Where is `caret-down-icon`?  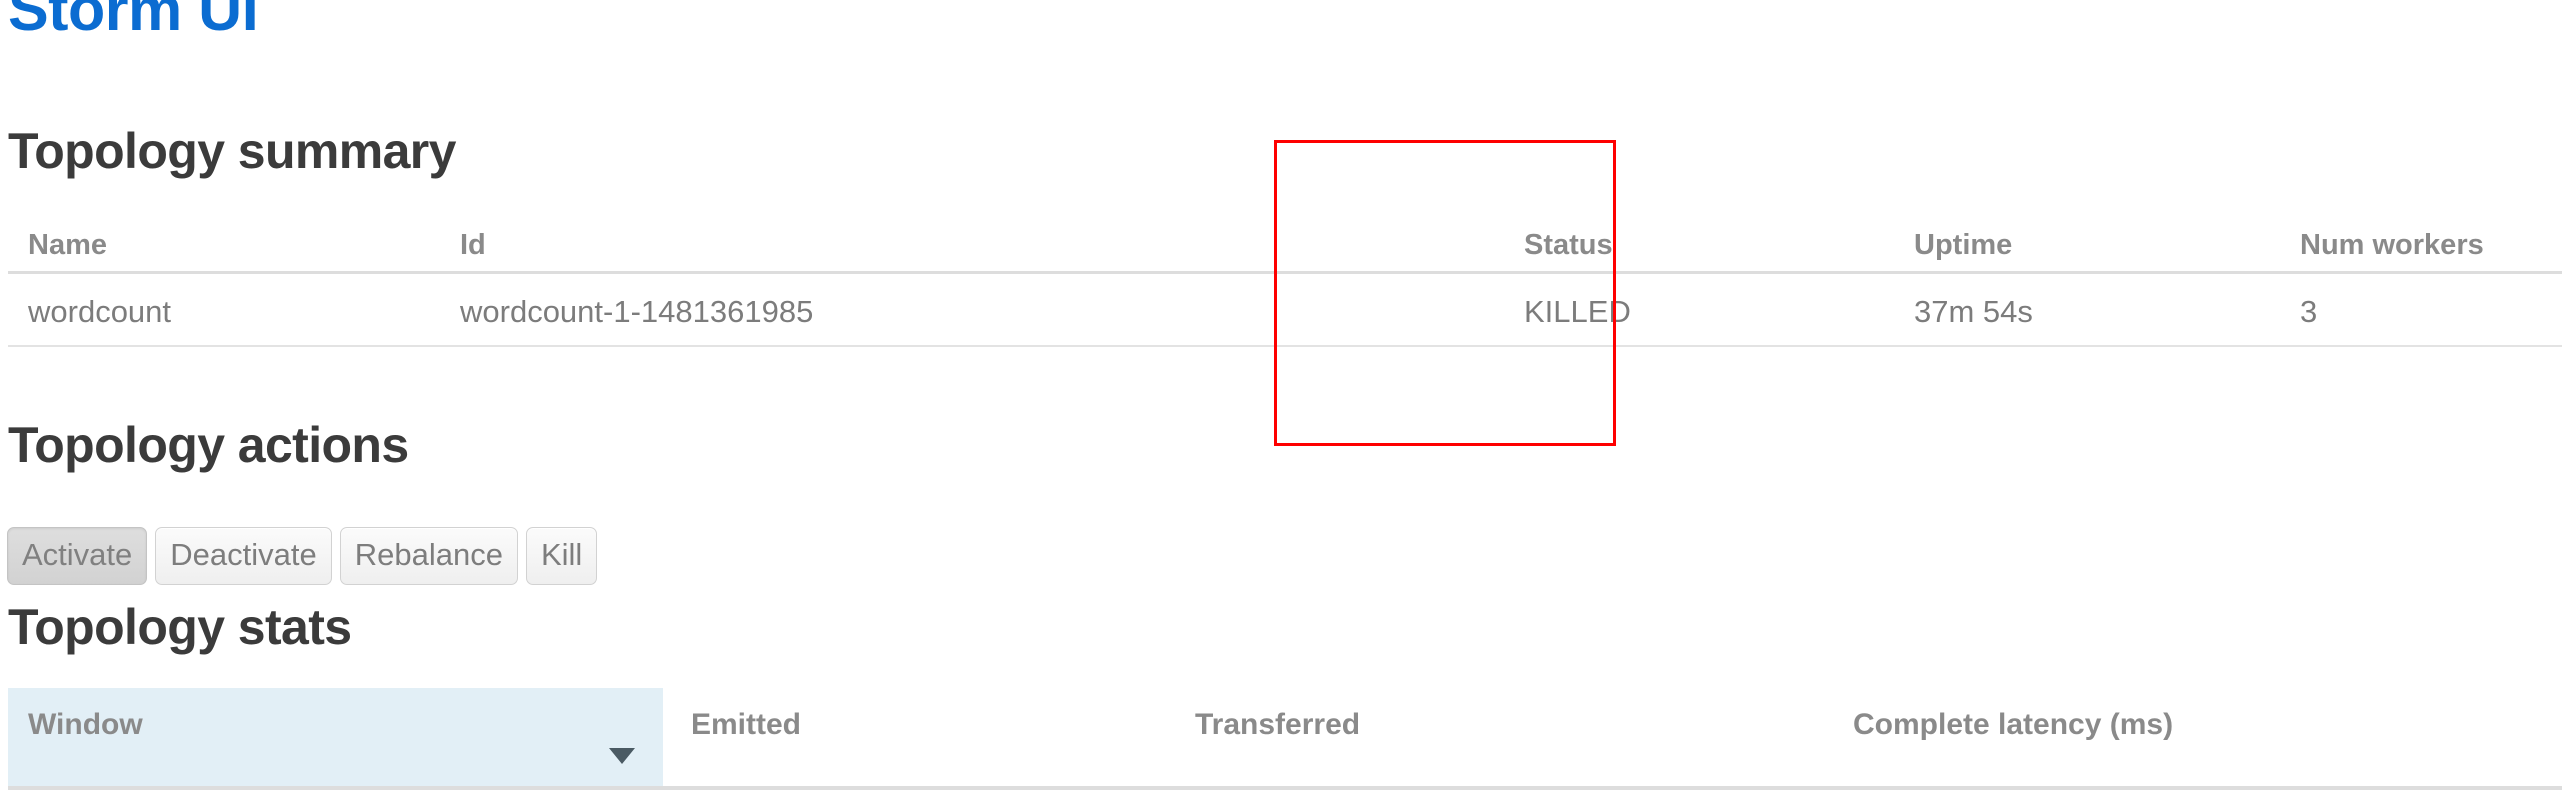
caret-down-icon is located at coordinates (622, 756).